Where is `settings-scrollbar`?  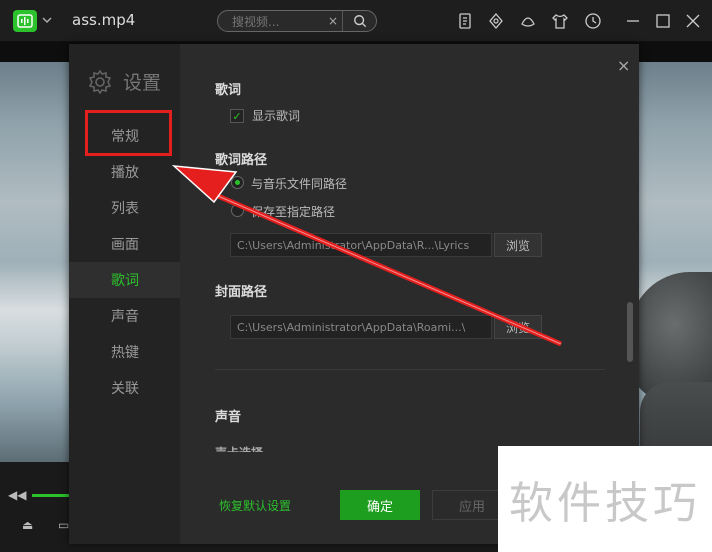 settings-scrollbar is located at coordinates (630, 332).